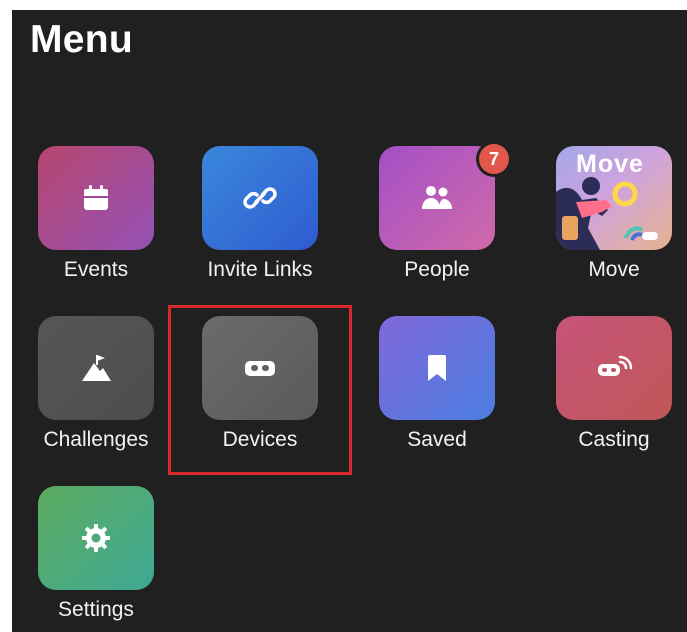 The height and width of the screenshot is (632, 687). I want to click on invite-links-tile-icon, so click(260, 198).